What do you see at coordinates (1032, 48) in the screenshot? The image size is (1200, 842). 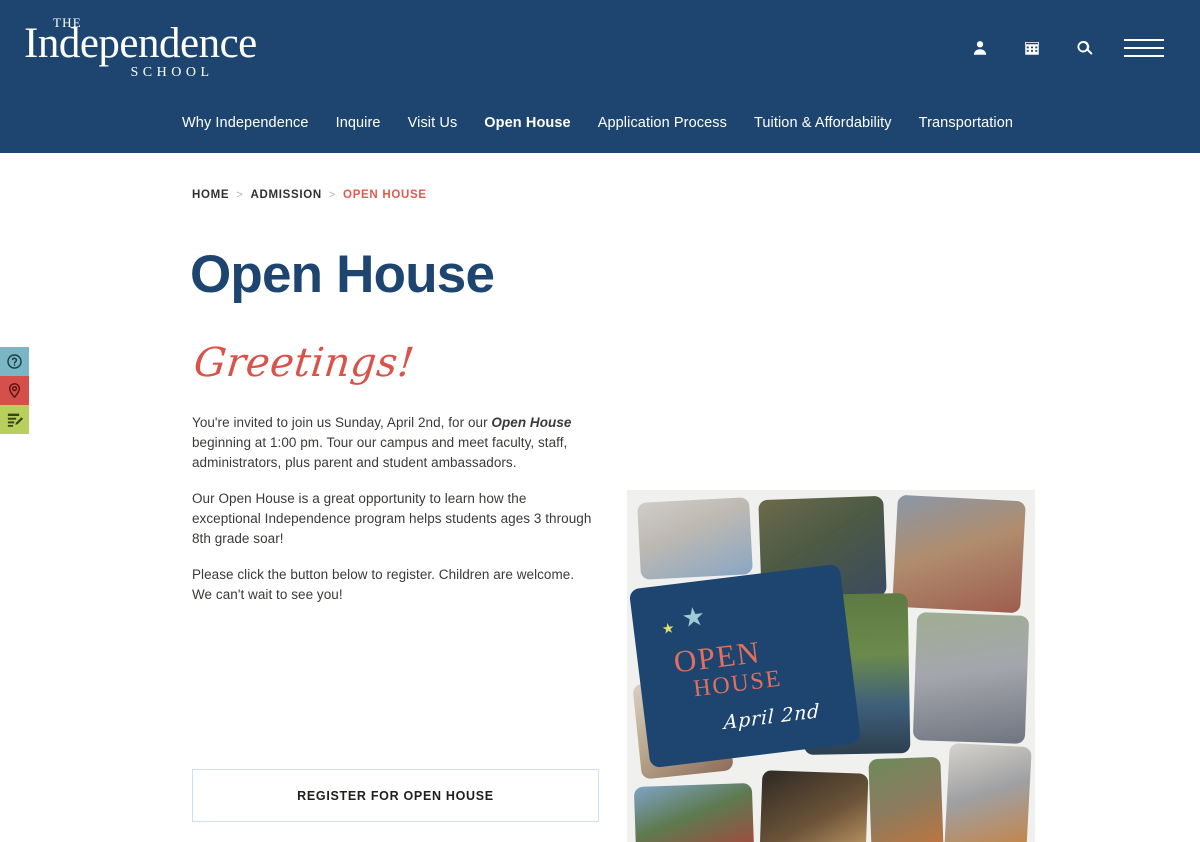 I see `calendar-icon` at bounding box center [1032, 48].